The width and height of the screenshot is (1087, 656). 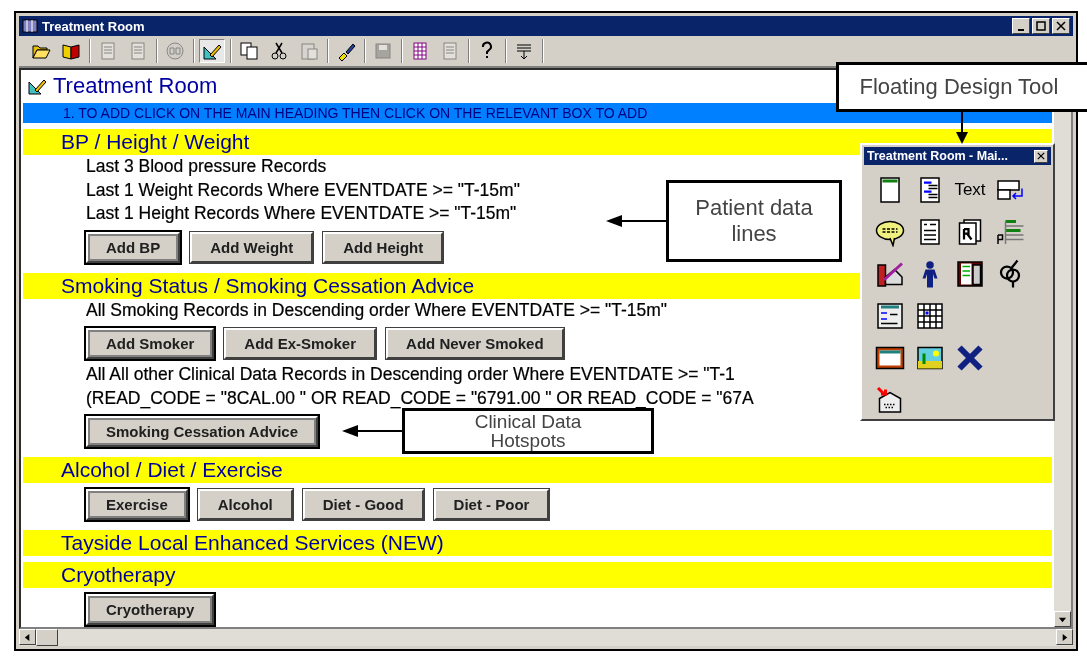 What do you see at coordinates (363, 504) in the screenshot?
I see `hotspot-button: Diet - Good` at bounding box center [363, 504].